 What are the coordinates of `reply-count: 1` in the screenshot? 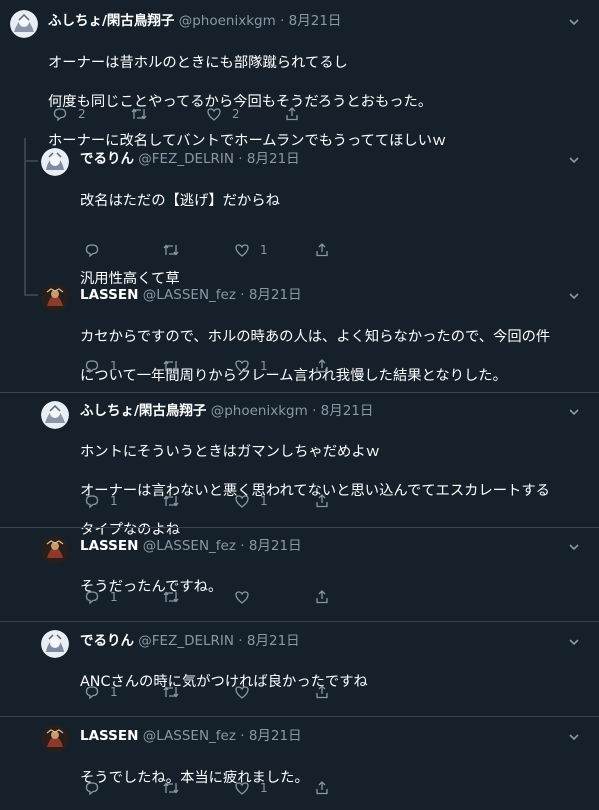 It's located at (114, 692).